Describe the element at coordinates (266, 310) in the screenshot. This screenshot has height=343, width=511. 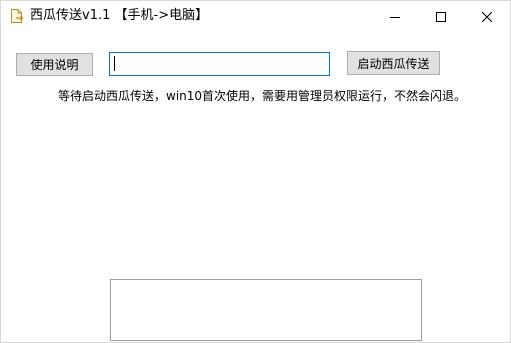
I see `output-box` at that location.